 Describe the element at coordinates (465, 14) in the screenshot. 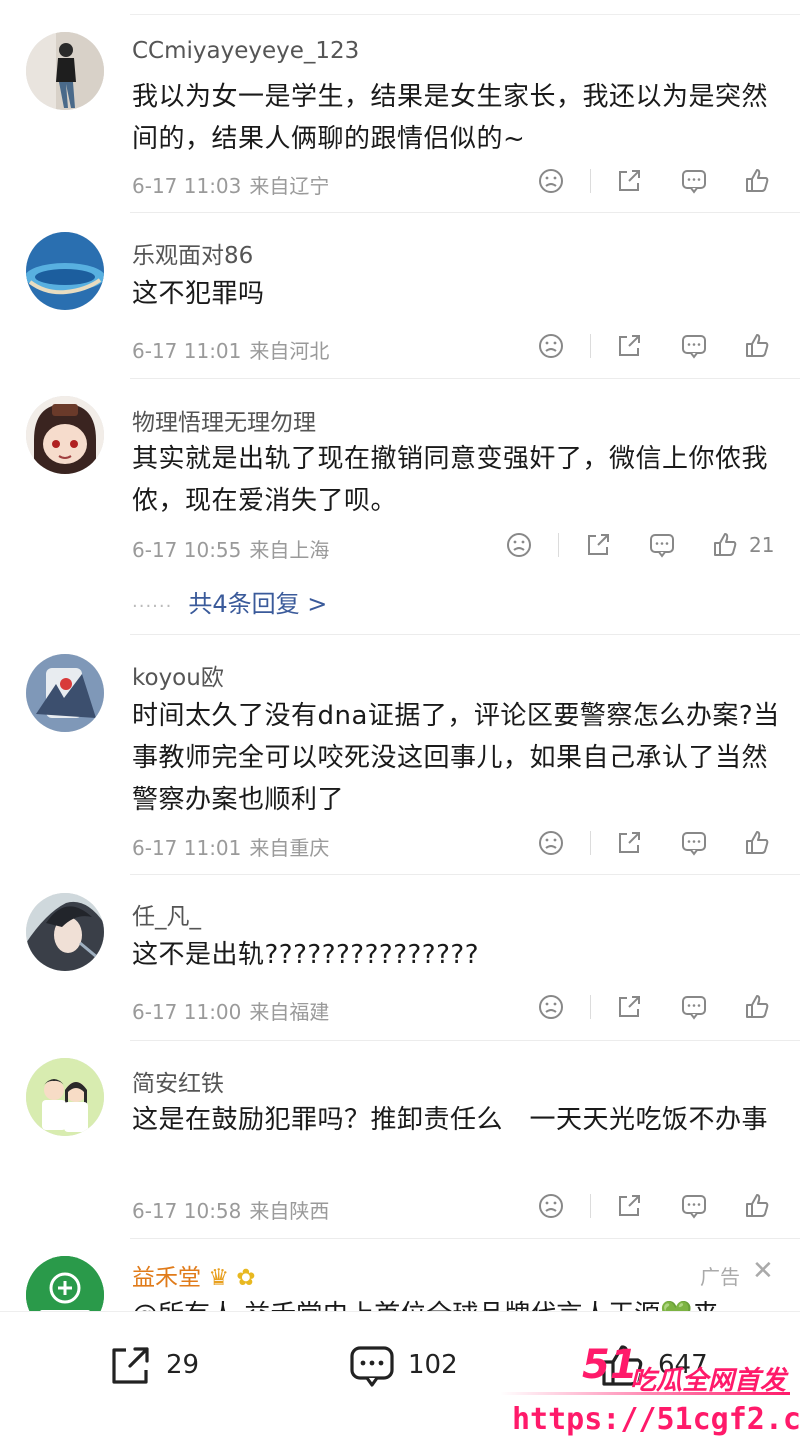

I see `top-separator` at that location.